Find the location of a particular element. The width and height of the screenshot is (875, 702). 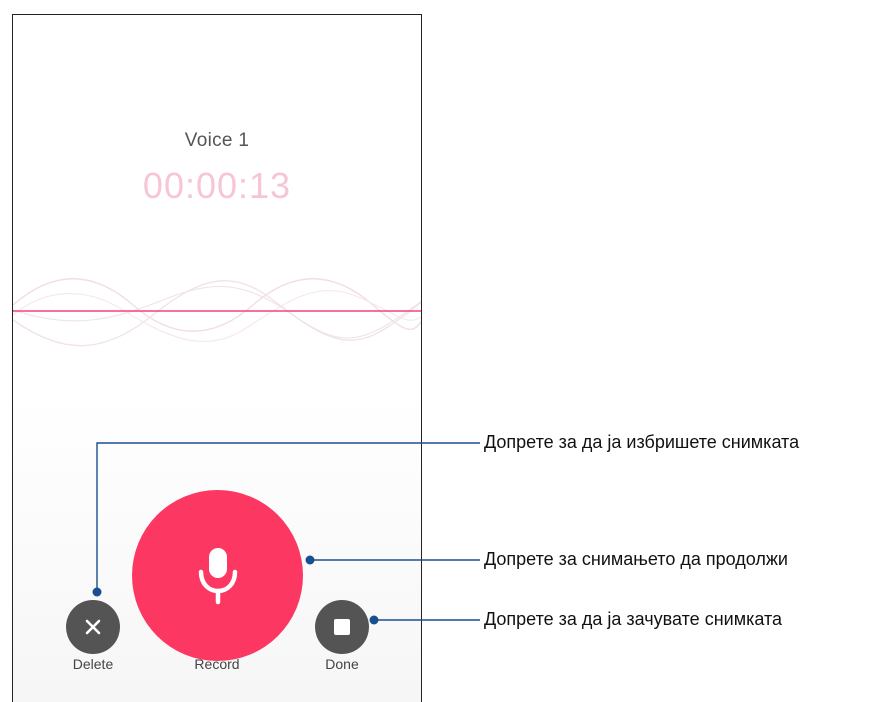

callout-record: Допрете за снимањето да продолжи is located at coordinates (636, 559).